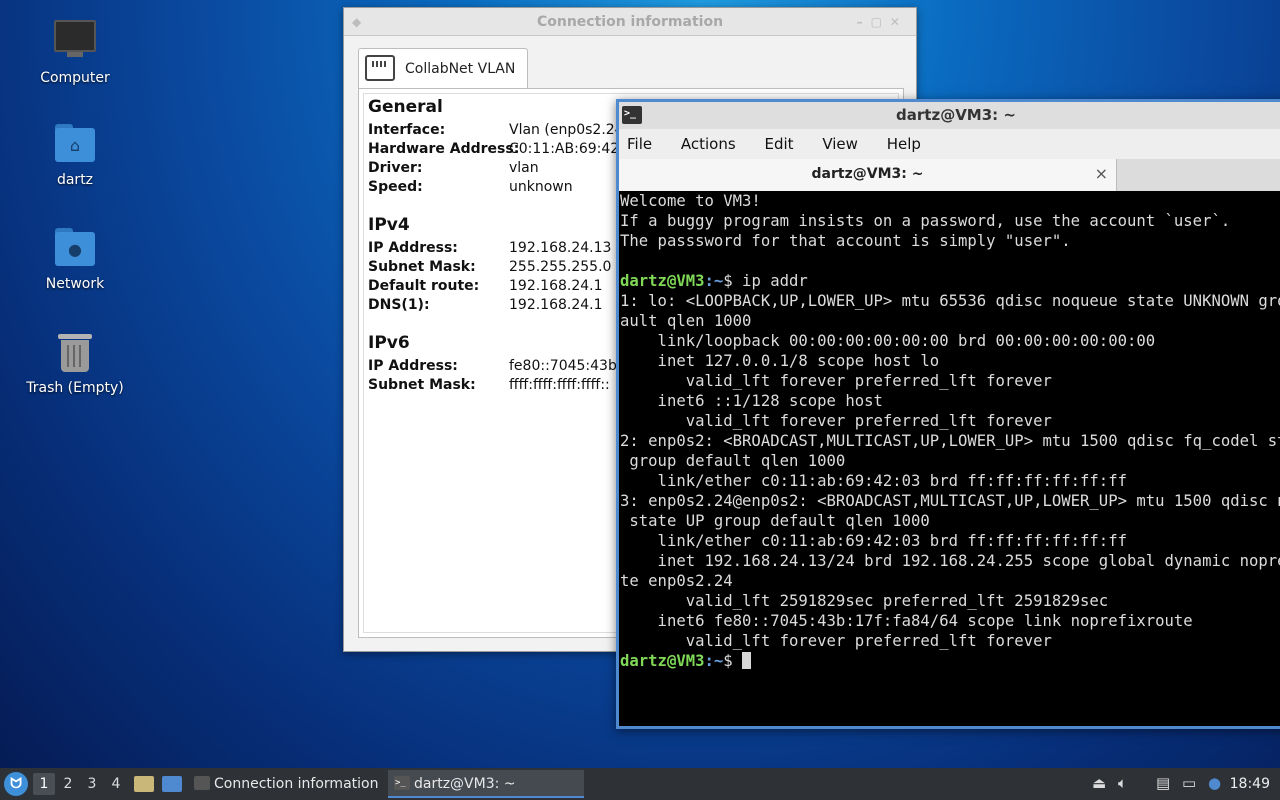 Image resolution: width=1280 pixels, height=800 pixels. What do you see at coordinates (470, 187) in the screenshot?
I see `info-row: Speed: unknown` at bounding box center [470, 187].